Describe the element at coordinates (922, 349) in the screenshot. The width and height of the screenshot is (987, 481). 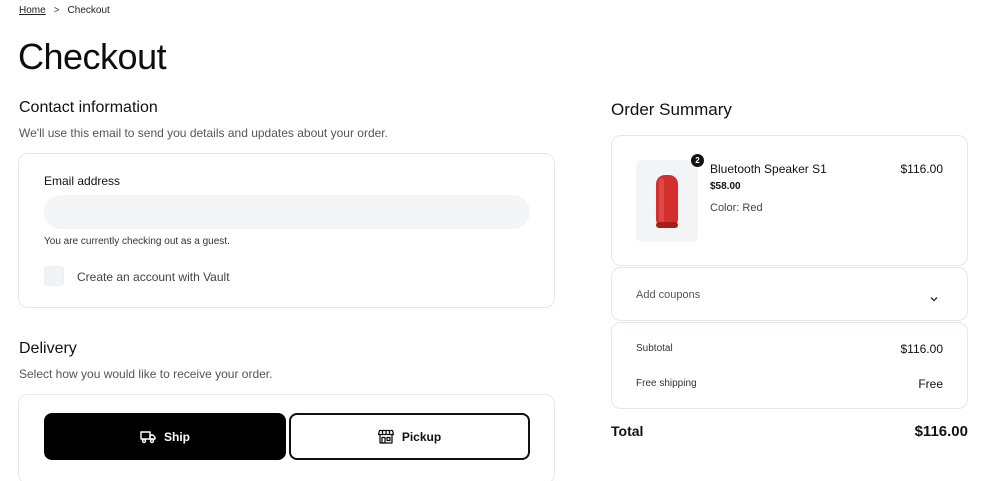
I see `subtotal-value: $116.00` at that location.